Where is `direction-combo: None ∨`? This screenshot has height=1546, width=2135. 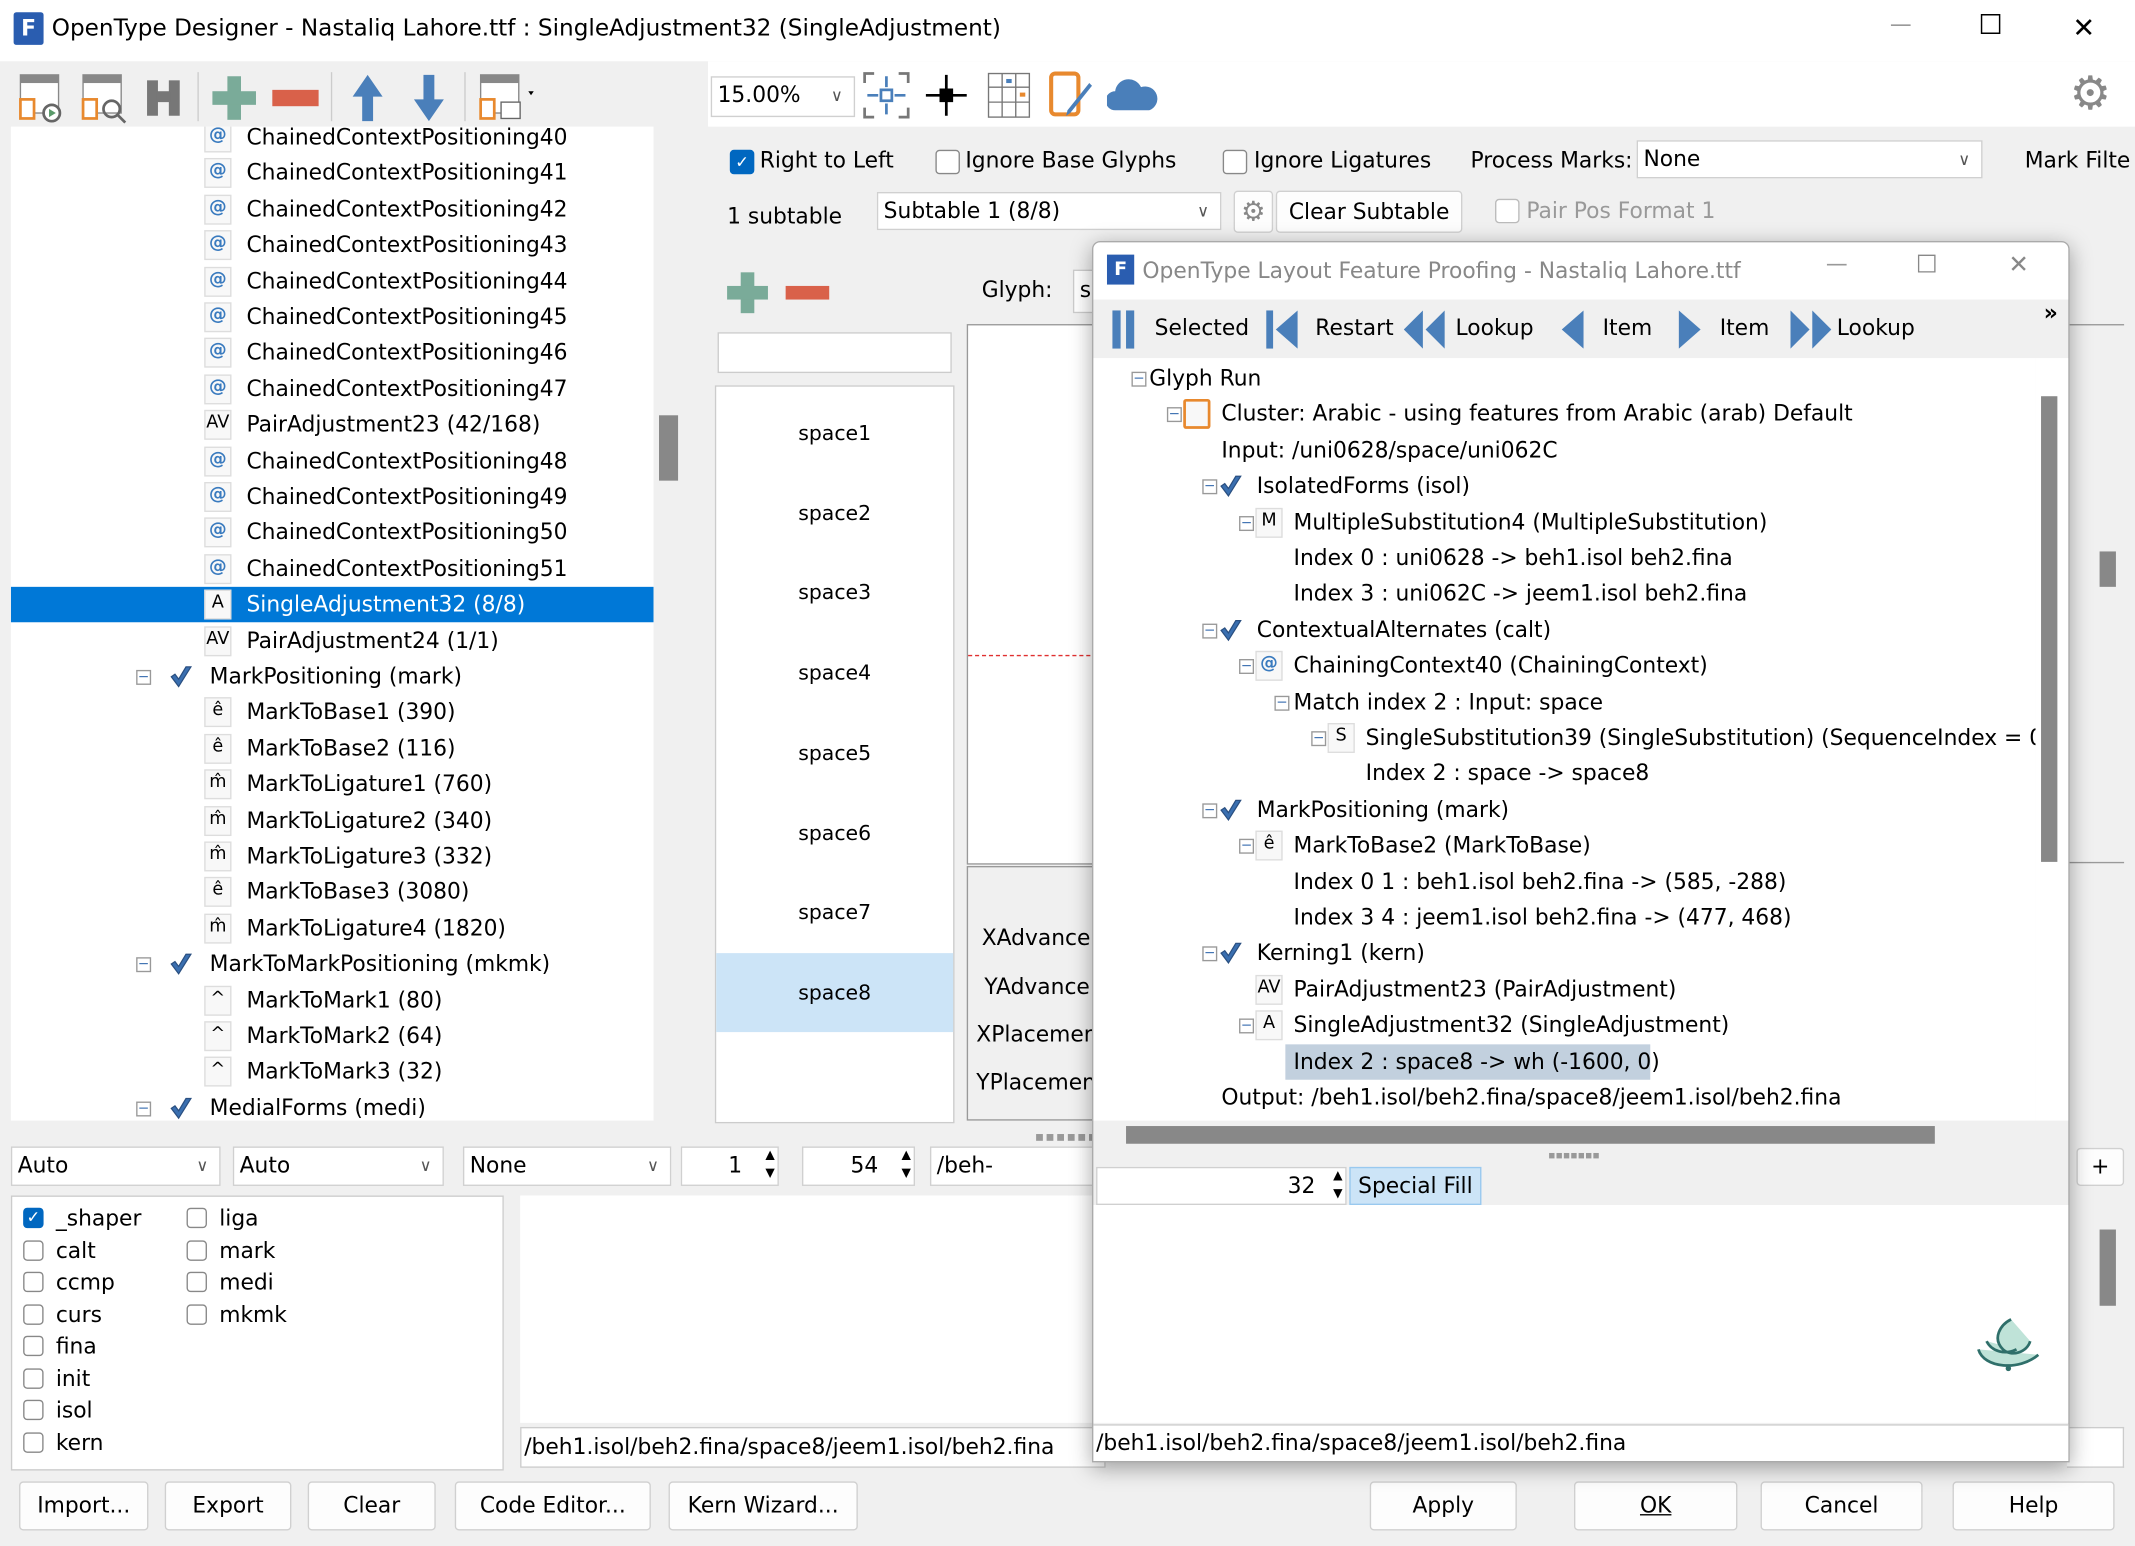 direction-combo: None ∨ is located at coordinates (567, 1166).